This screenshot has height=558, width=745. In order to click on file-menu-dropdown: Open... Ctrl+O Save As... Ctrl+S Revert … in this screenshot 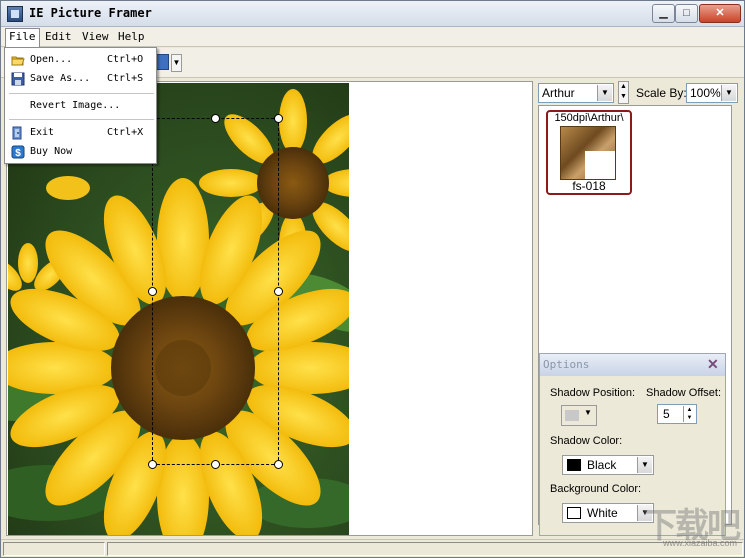, I will do `click(80, 105)`.